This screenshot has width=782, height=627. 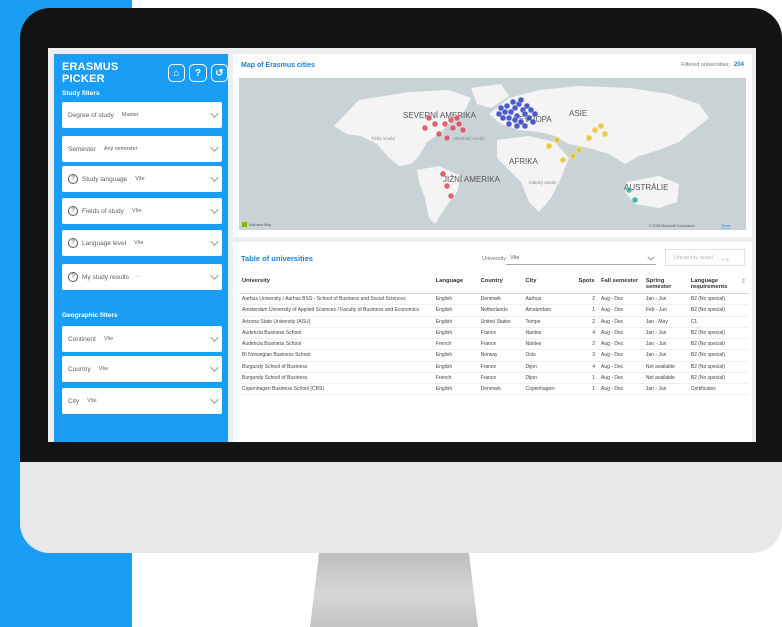 I want to click on table-cell: English, so click(x=455, y=367).